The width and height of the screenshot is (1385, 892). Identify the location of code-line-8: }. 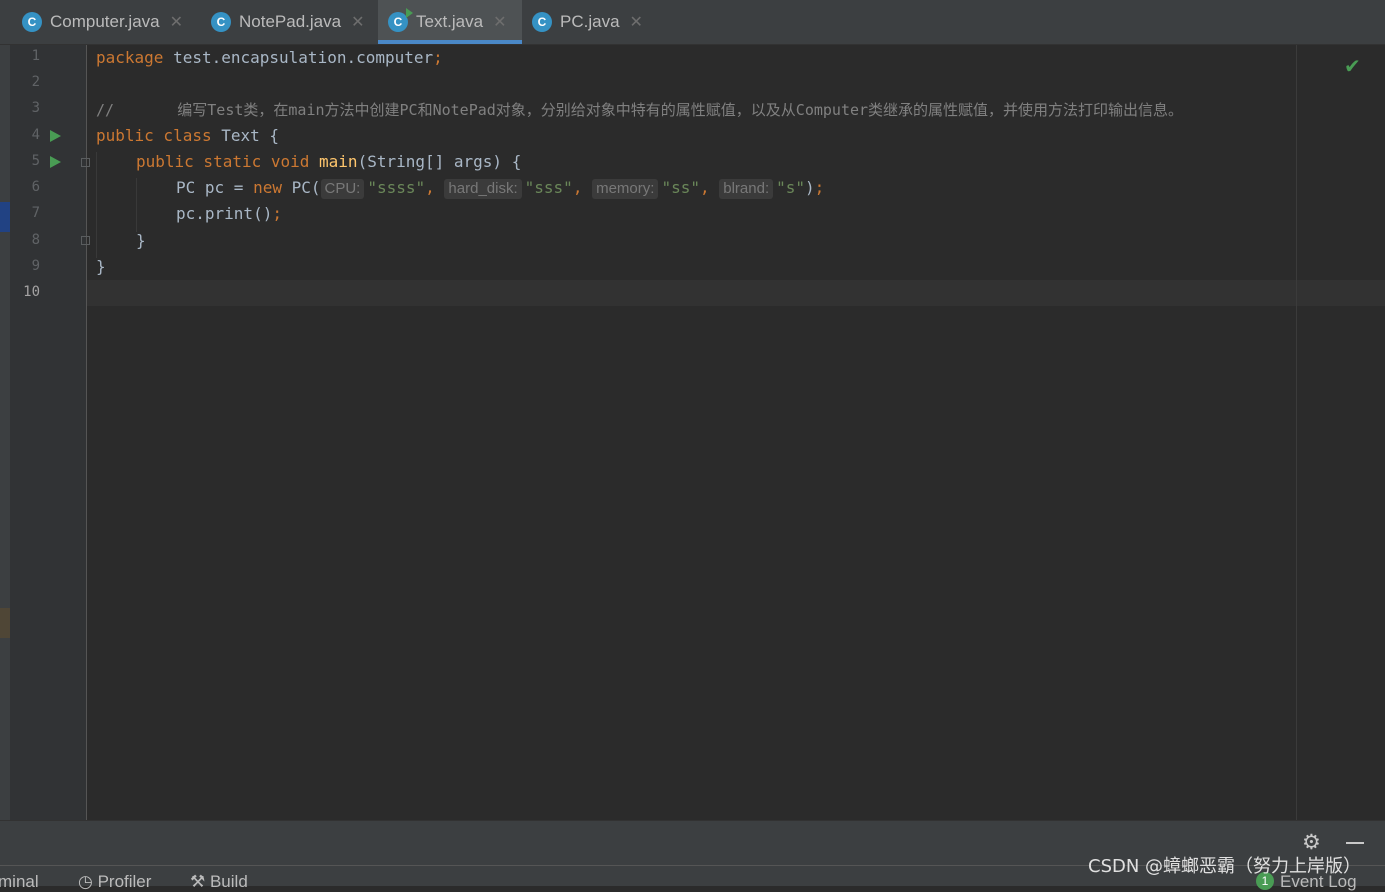
(141, 240).